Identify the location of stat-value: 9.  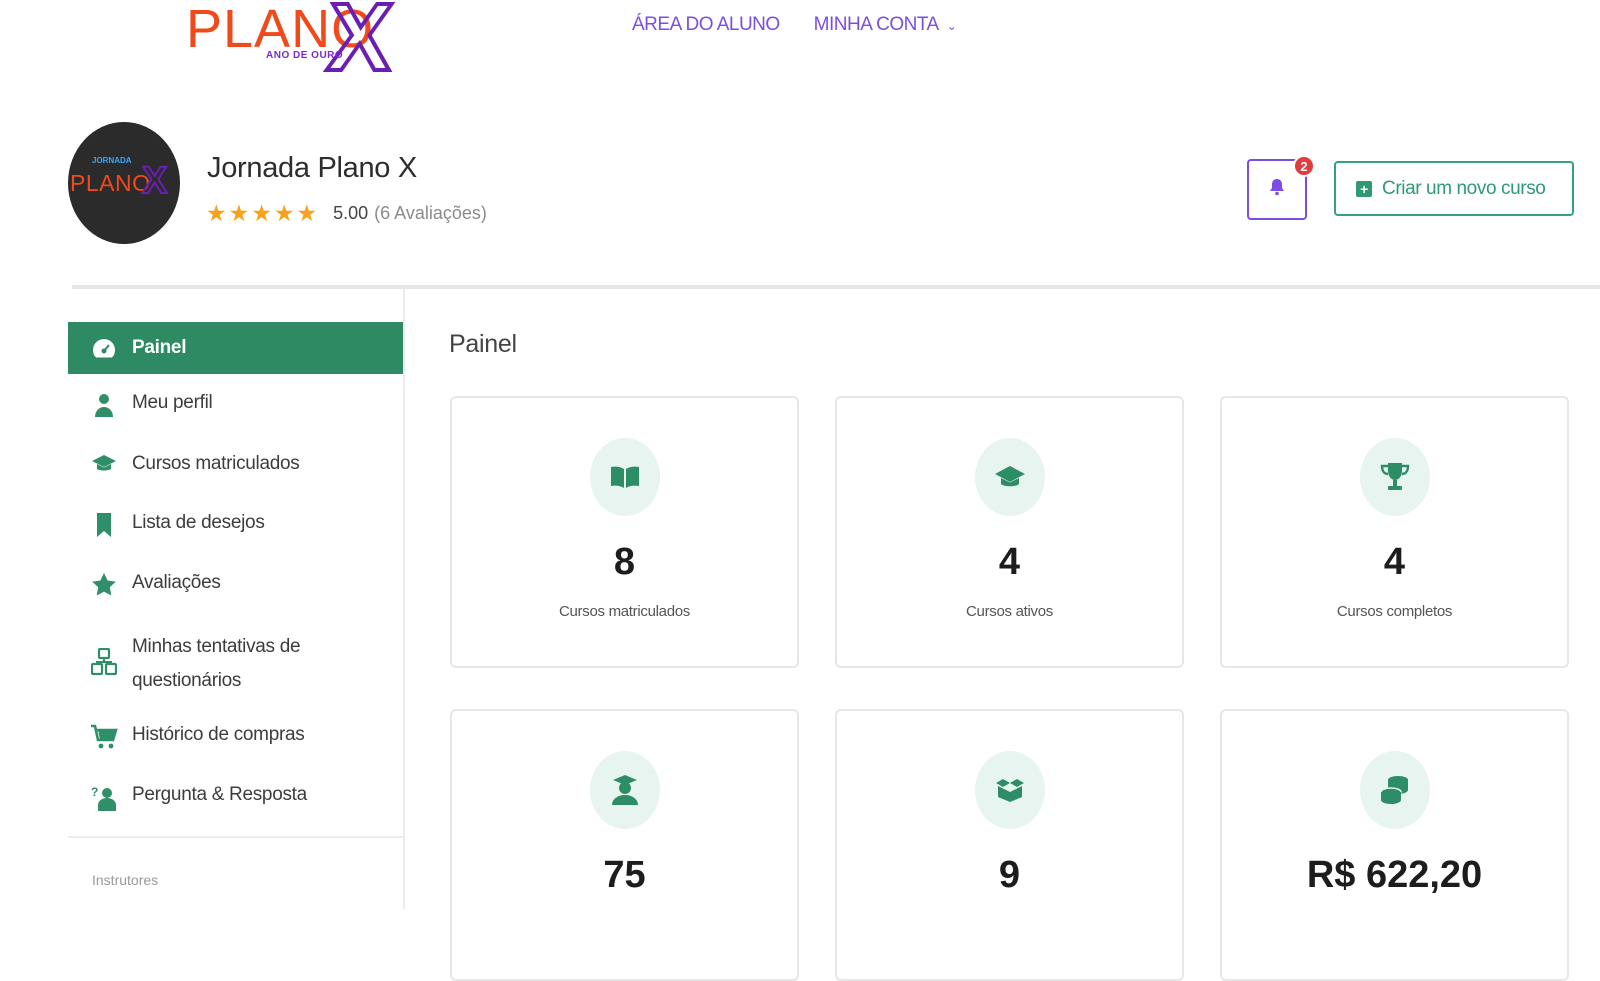
(1009, 875).